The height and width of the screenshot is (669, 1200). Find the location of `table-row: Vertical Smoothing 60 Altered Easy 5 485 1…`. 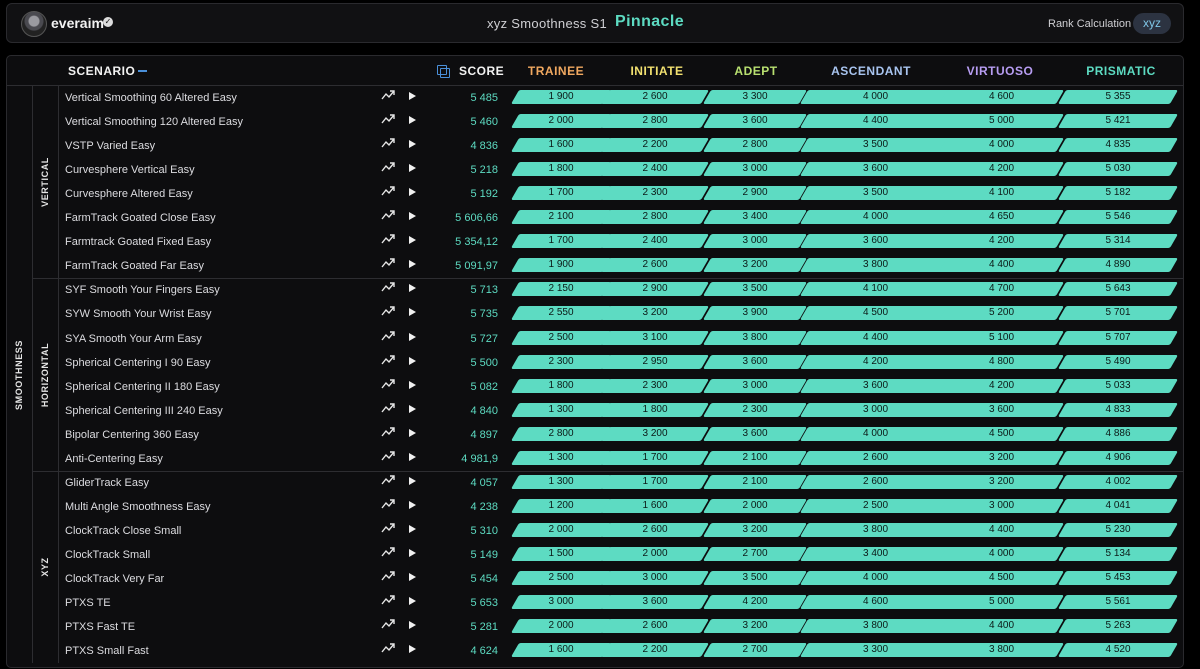

table-row: Vertical Smoothing 60 Altered Easy 5 485 1… is located at coordinates (595, 98).